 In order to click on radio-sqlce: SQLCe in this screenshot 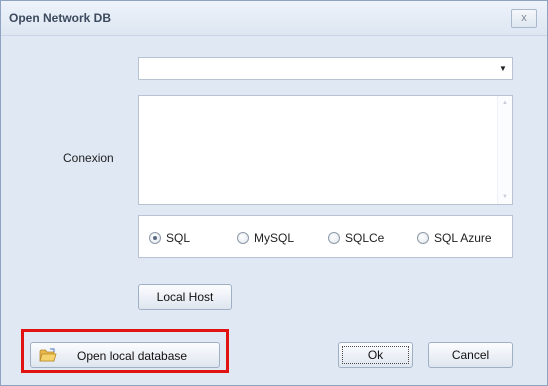, I will do `click(356, 238)`.